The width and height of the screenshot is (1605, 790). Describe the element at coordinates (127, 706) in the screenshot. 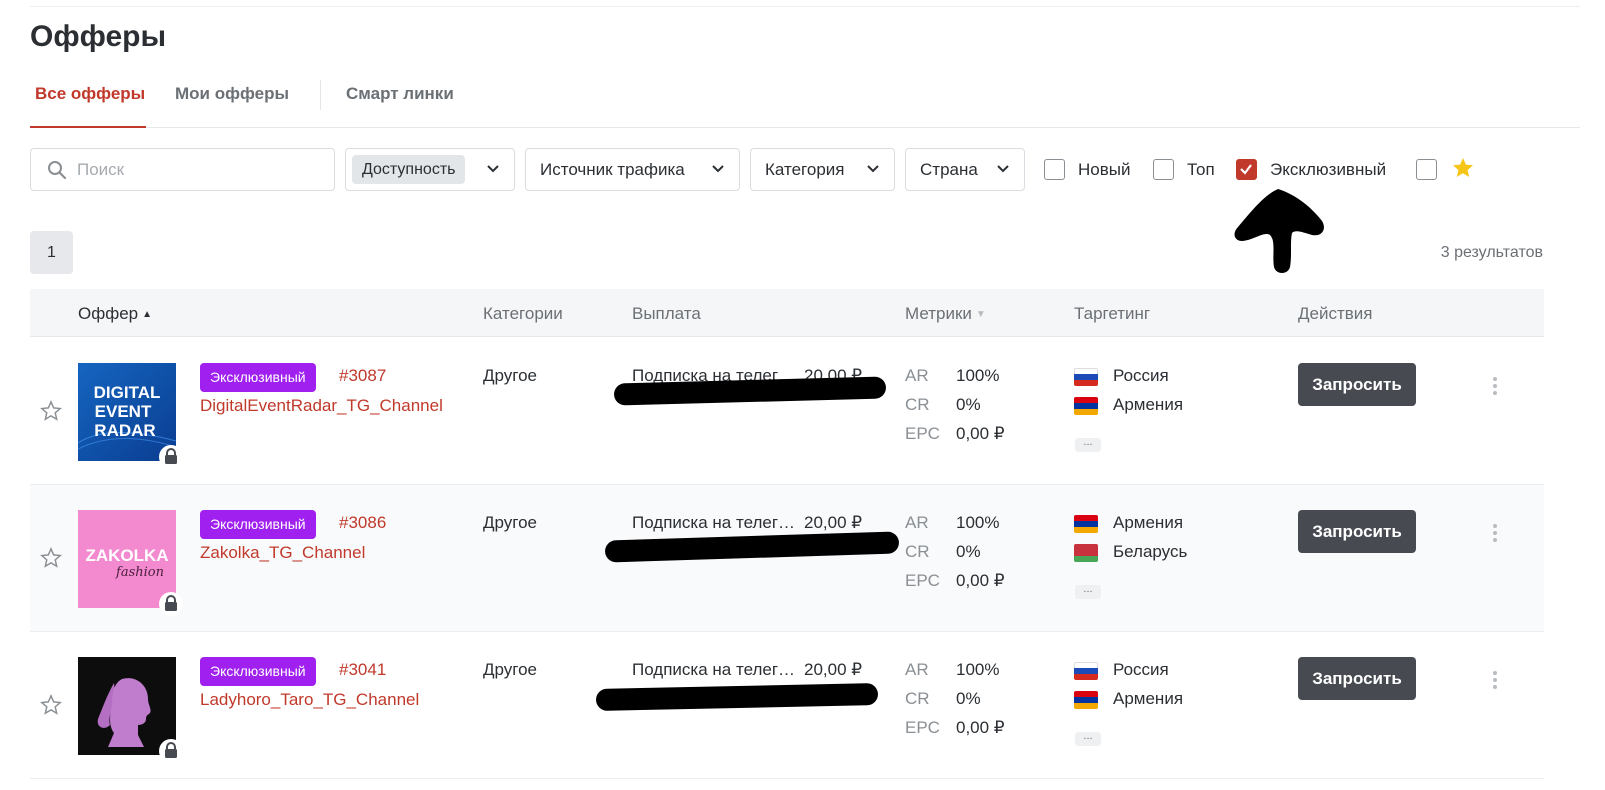

I see `offer-logo-ladyhoro` at that location.